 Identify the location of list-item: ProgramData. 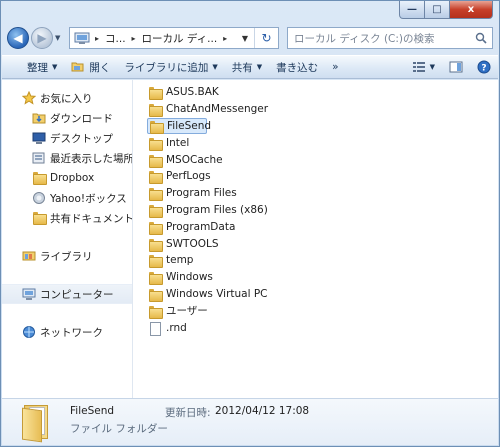
(322, 226).